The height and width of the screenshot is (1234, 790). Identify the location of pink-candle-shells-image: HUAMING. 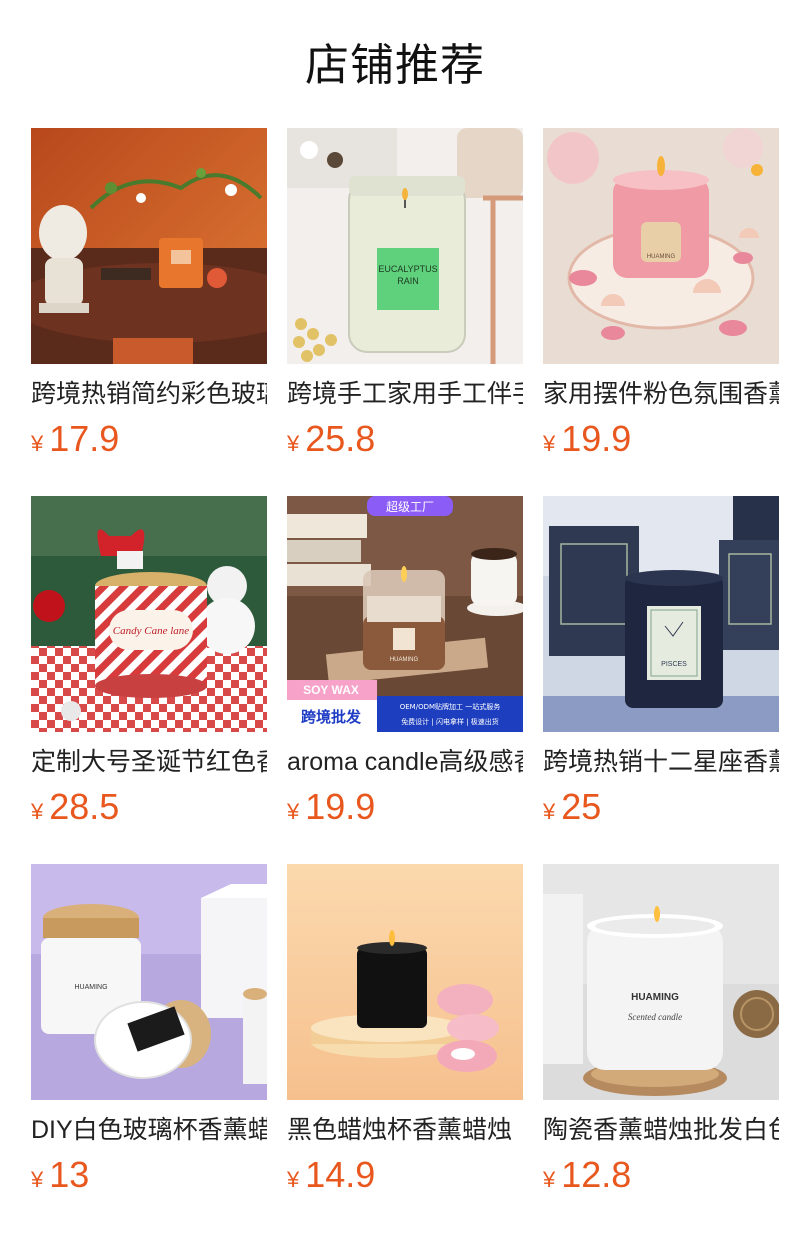
(661, 246).